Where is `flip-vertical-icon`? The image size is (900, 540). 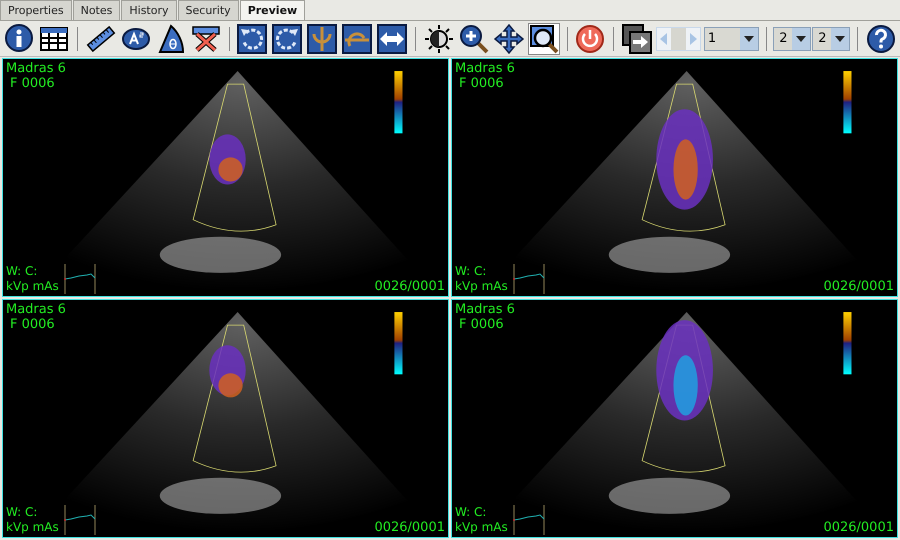 flip-vertical-icon is located at coordinates (322, 39).